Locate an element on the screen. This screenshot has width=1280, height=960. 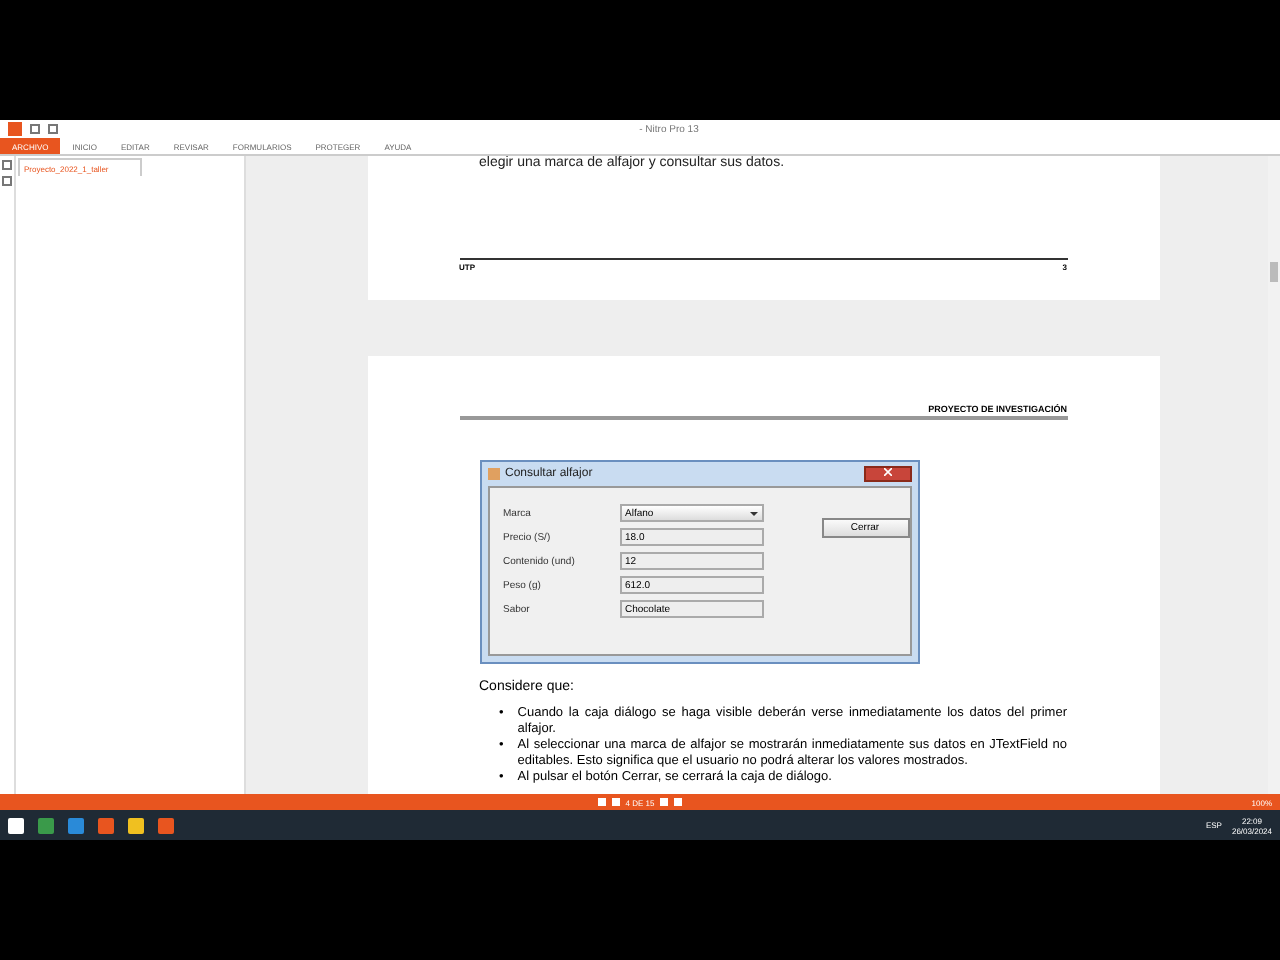
app-logo-icon is located at coordinates (15, 129).